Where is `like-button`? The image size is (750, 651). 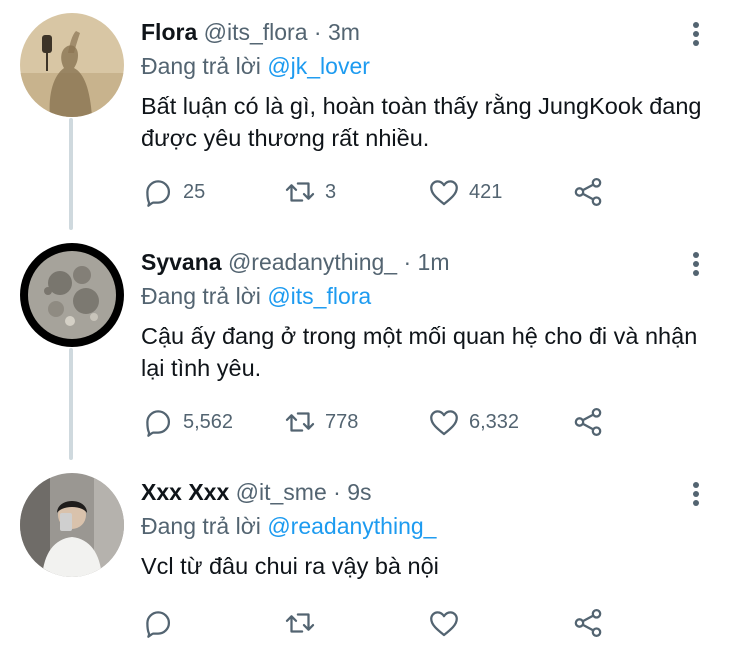
like-button is located at coordinates (444, 623).